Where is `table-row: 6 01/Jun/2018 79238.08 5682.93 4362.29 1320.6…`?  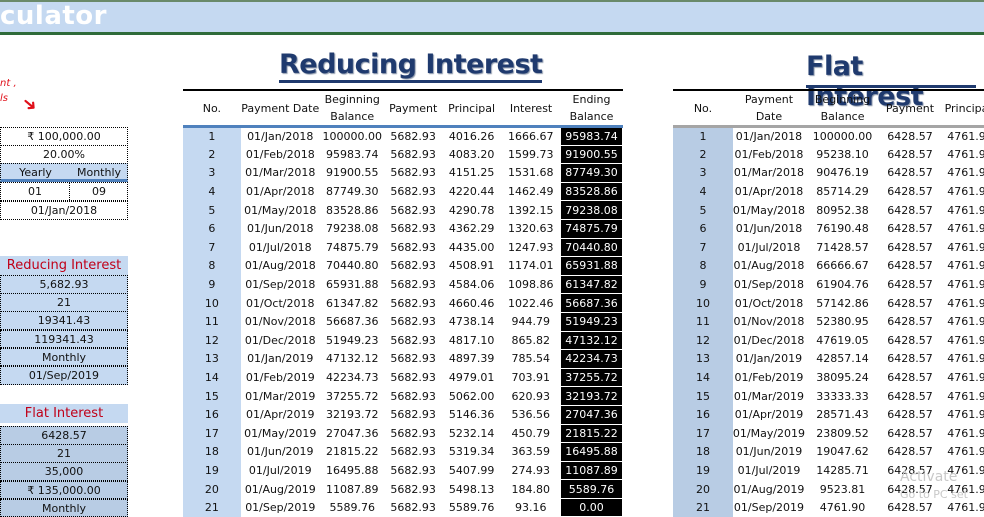 table-row: 6 01/Jun/2018 79238.08 5682.93 4362.29 1320.6… is located at coordinates (403, 228).